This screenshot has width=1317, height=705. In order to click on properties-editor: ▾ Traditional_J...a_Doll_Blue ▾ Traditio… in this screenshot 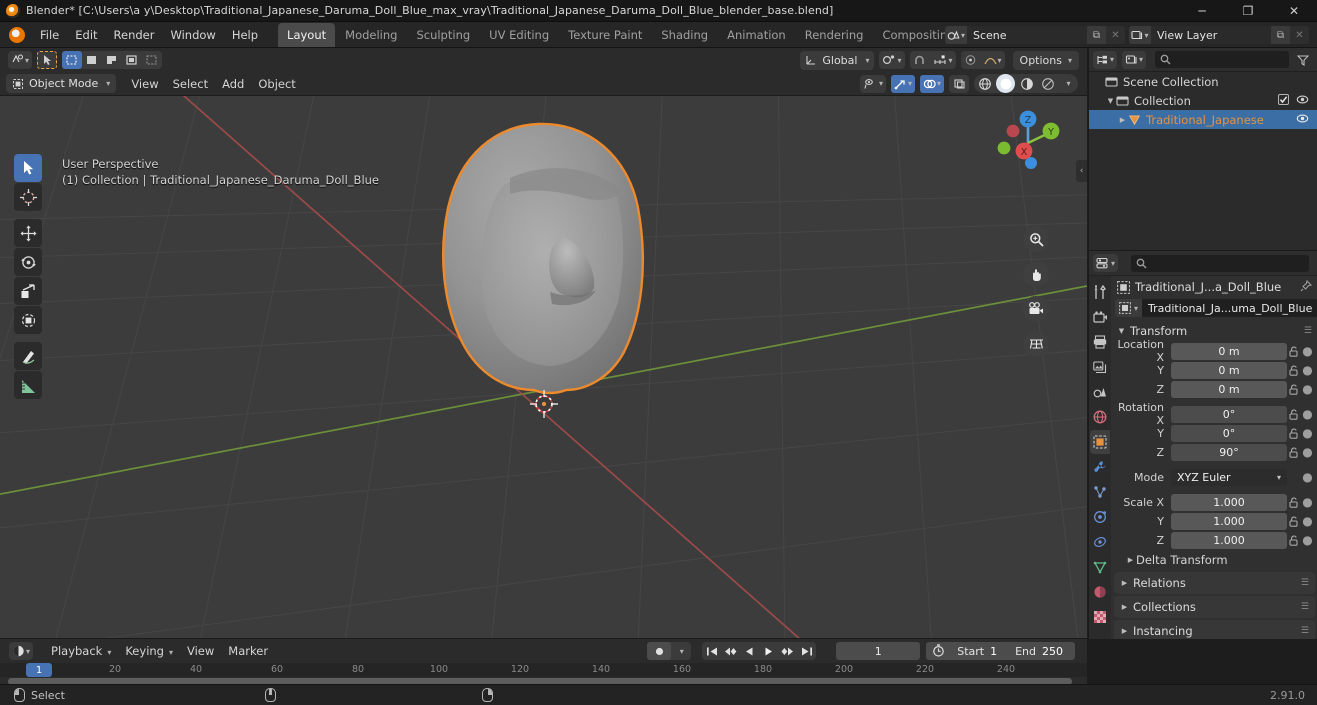, I will do `click(1202, 444)`.